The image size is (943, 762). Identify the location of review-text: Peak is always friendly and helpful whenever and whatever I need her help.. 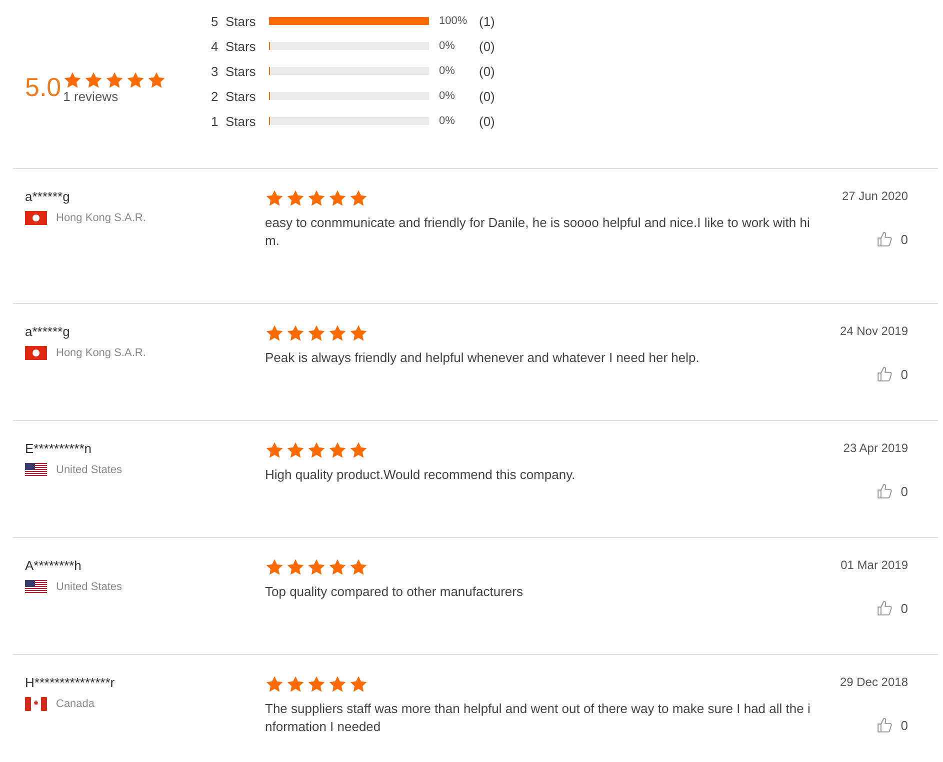
(482, 358).